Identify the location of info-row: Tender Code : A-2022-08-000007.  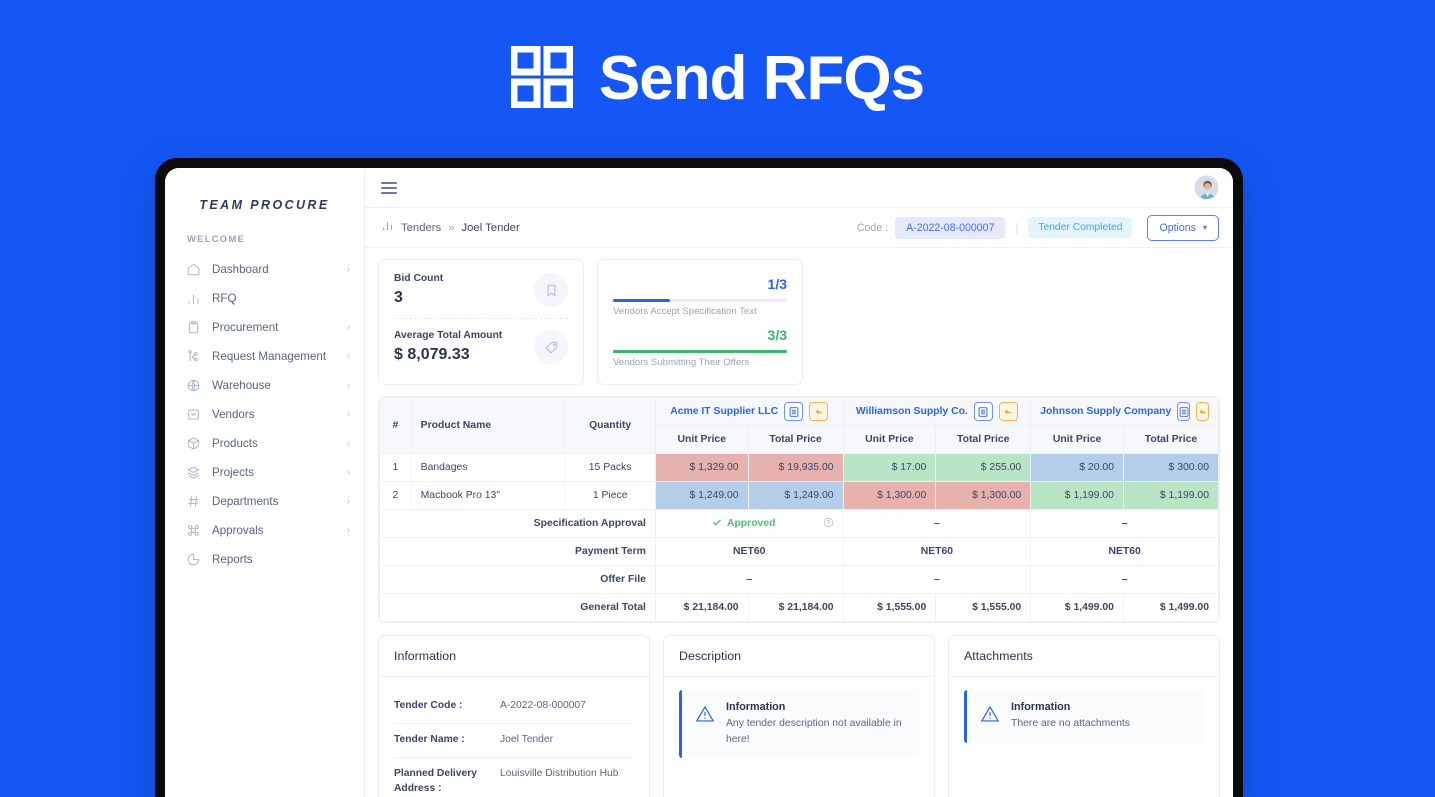
(514, 707).